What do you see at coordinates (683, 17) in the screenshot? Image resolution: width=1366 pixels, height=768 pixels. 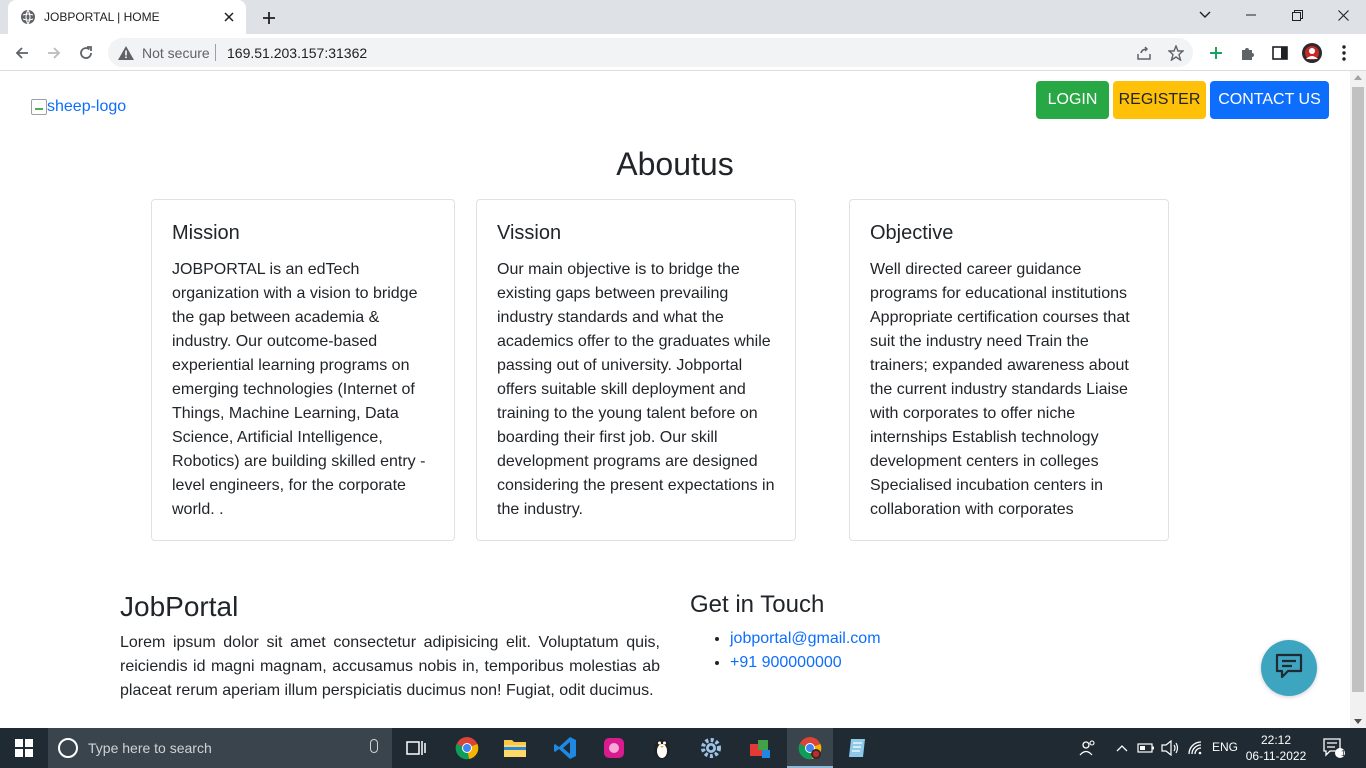 I see `browser-tabstrip: JOBPORTAL | HOME` at bounding box center [683, 17].